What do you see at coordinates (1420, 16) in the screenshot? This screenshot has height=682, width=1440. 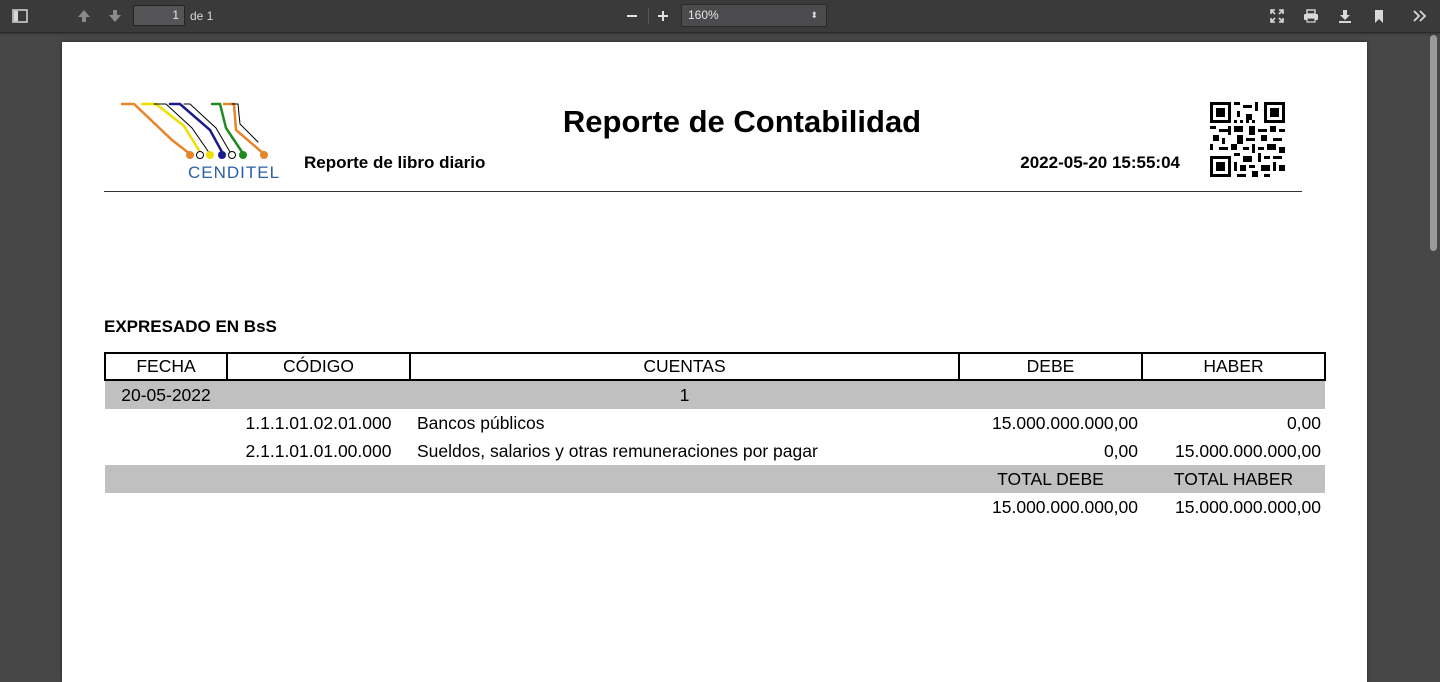 I see `tools-icon` at bounding box center [1420, 16].